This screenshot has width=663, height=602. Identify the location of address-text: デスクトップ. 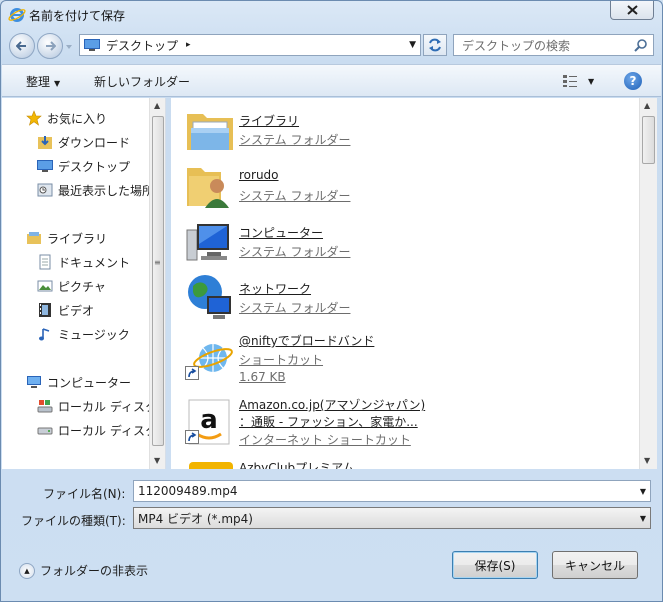
(142, 45).